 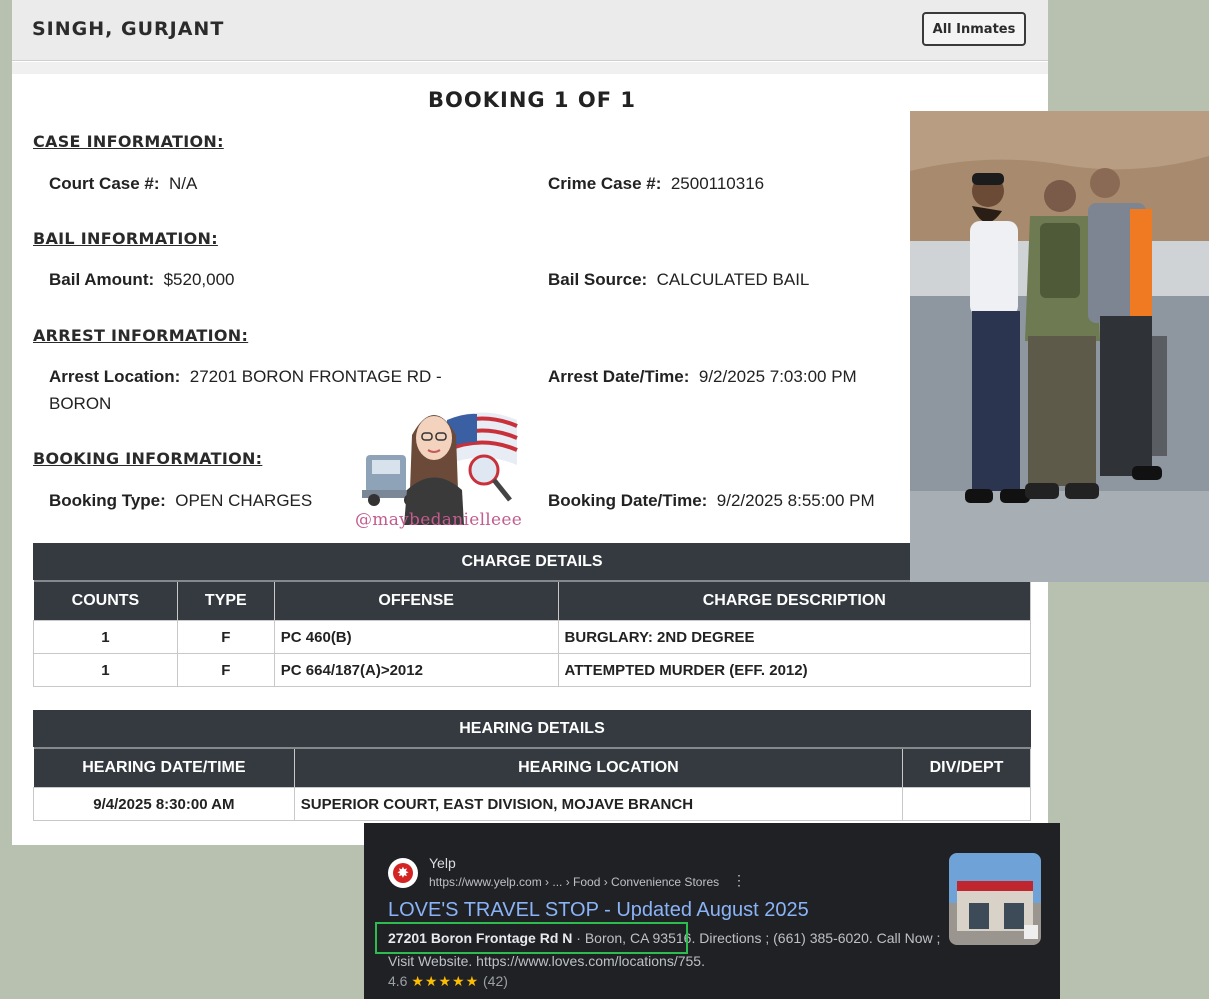 I want to click on arrest-location-label: Arrest Location:, so click(x=115, y=376).